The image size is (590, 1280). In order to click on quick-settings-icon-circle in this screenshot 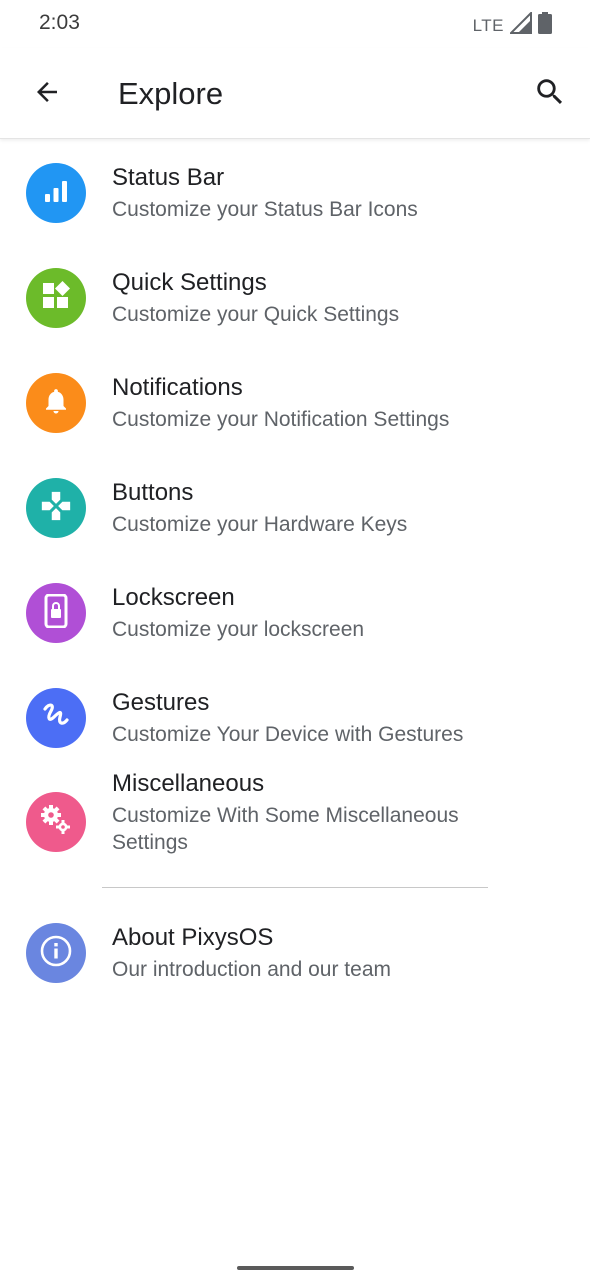, I will do `click(56, 298)`.